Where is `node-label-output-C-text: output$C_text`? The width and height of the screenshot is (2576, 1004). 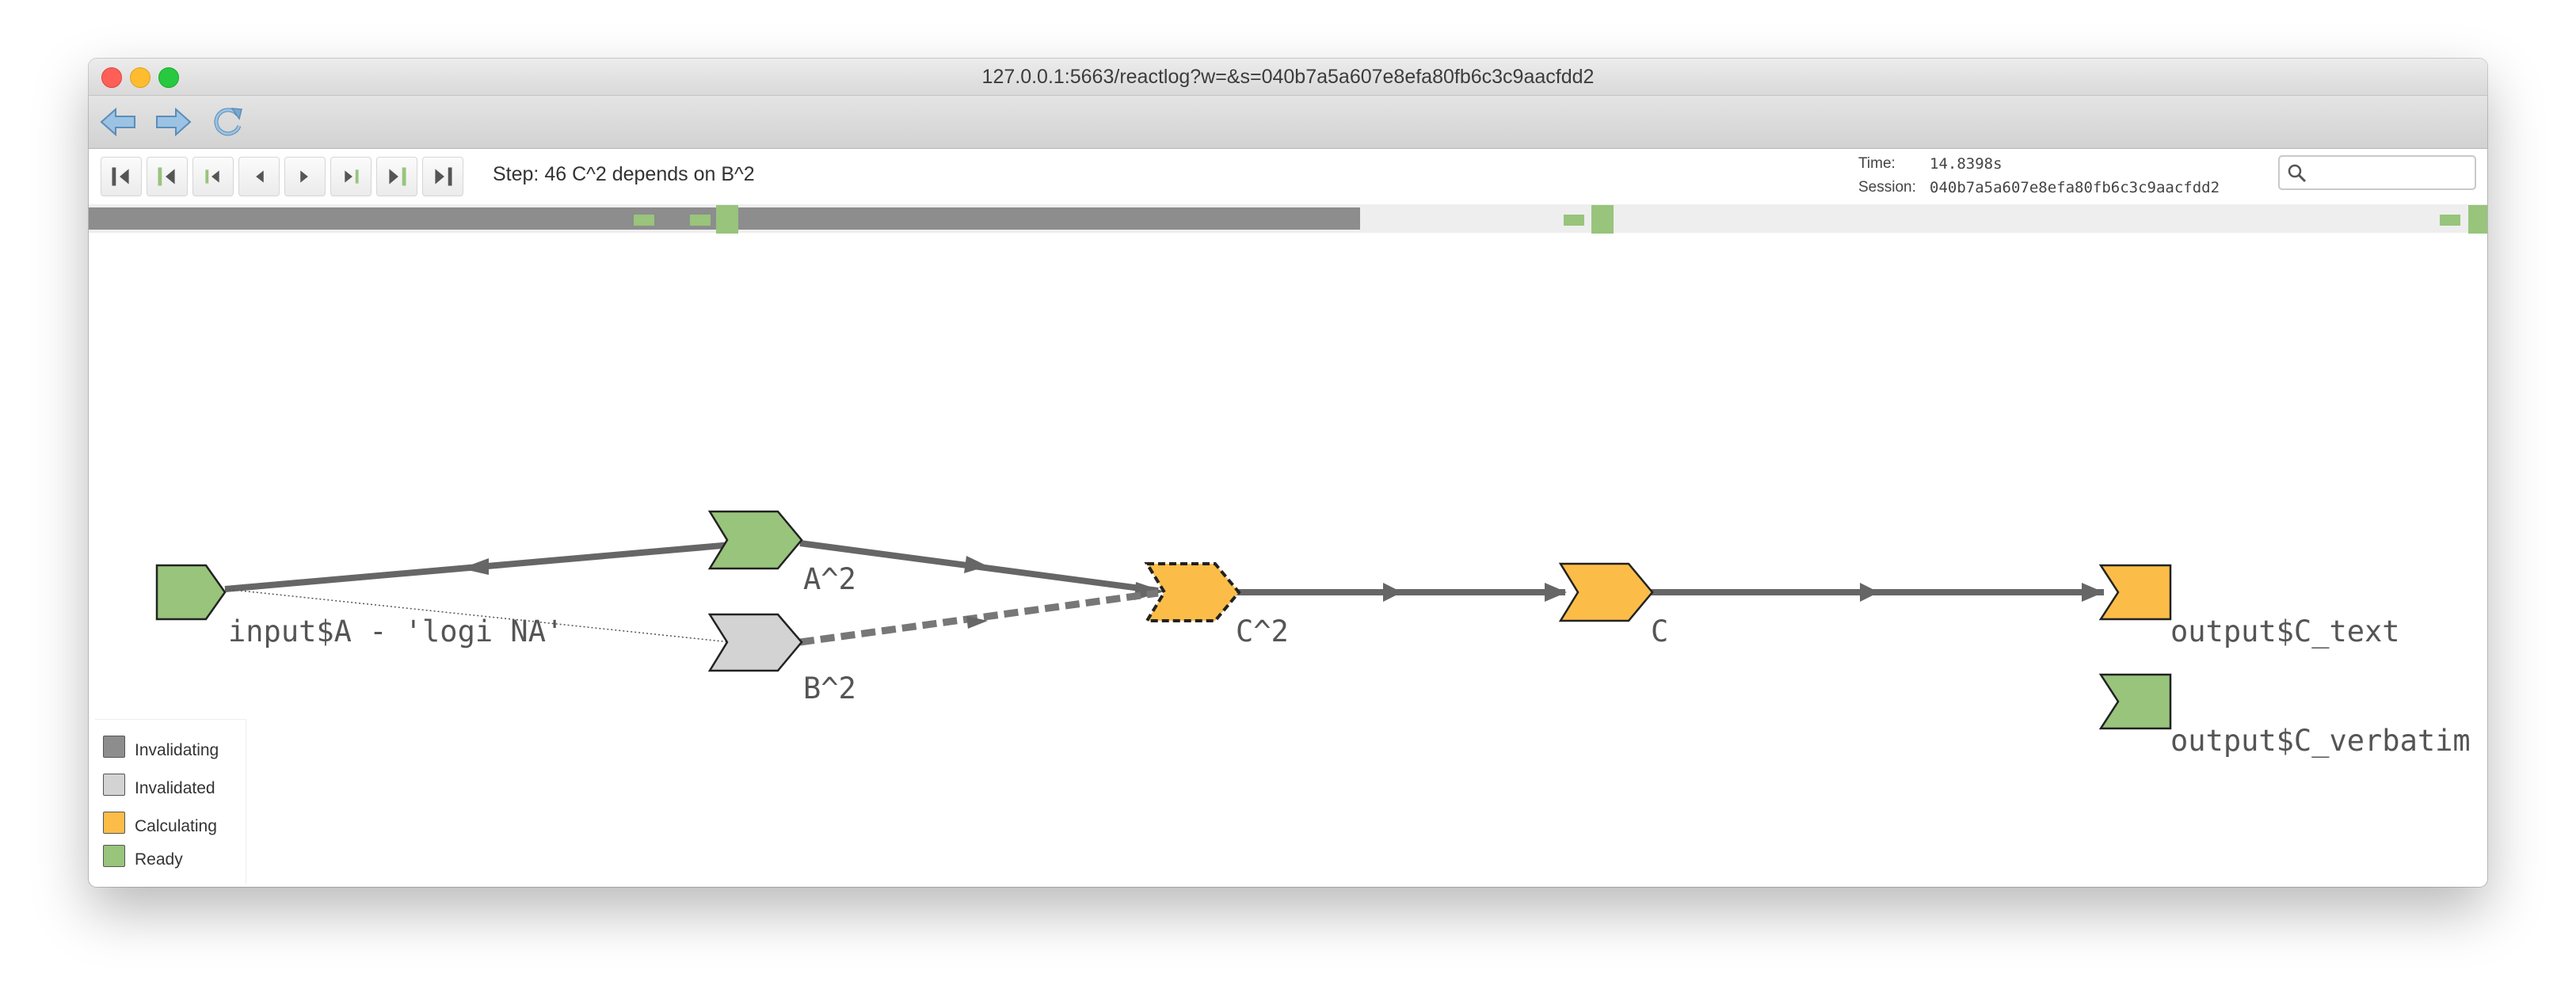
node-label-output-C-text: output$C_text is located at coordinates (2285, 631).